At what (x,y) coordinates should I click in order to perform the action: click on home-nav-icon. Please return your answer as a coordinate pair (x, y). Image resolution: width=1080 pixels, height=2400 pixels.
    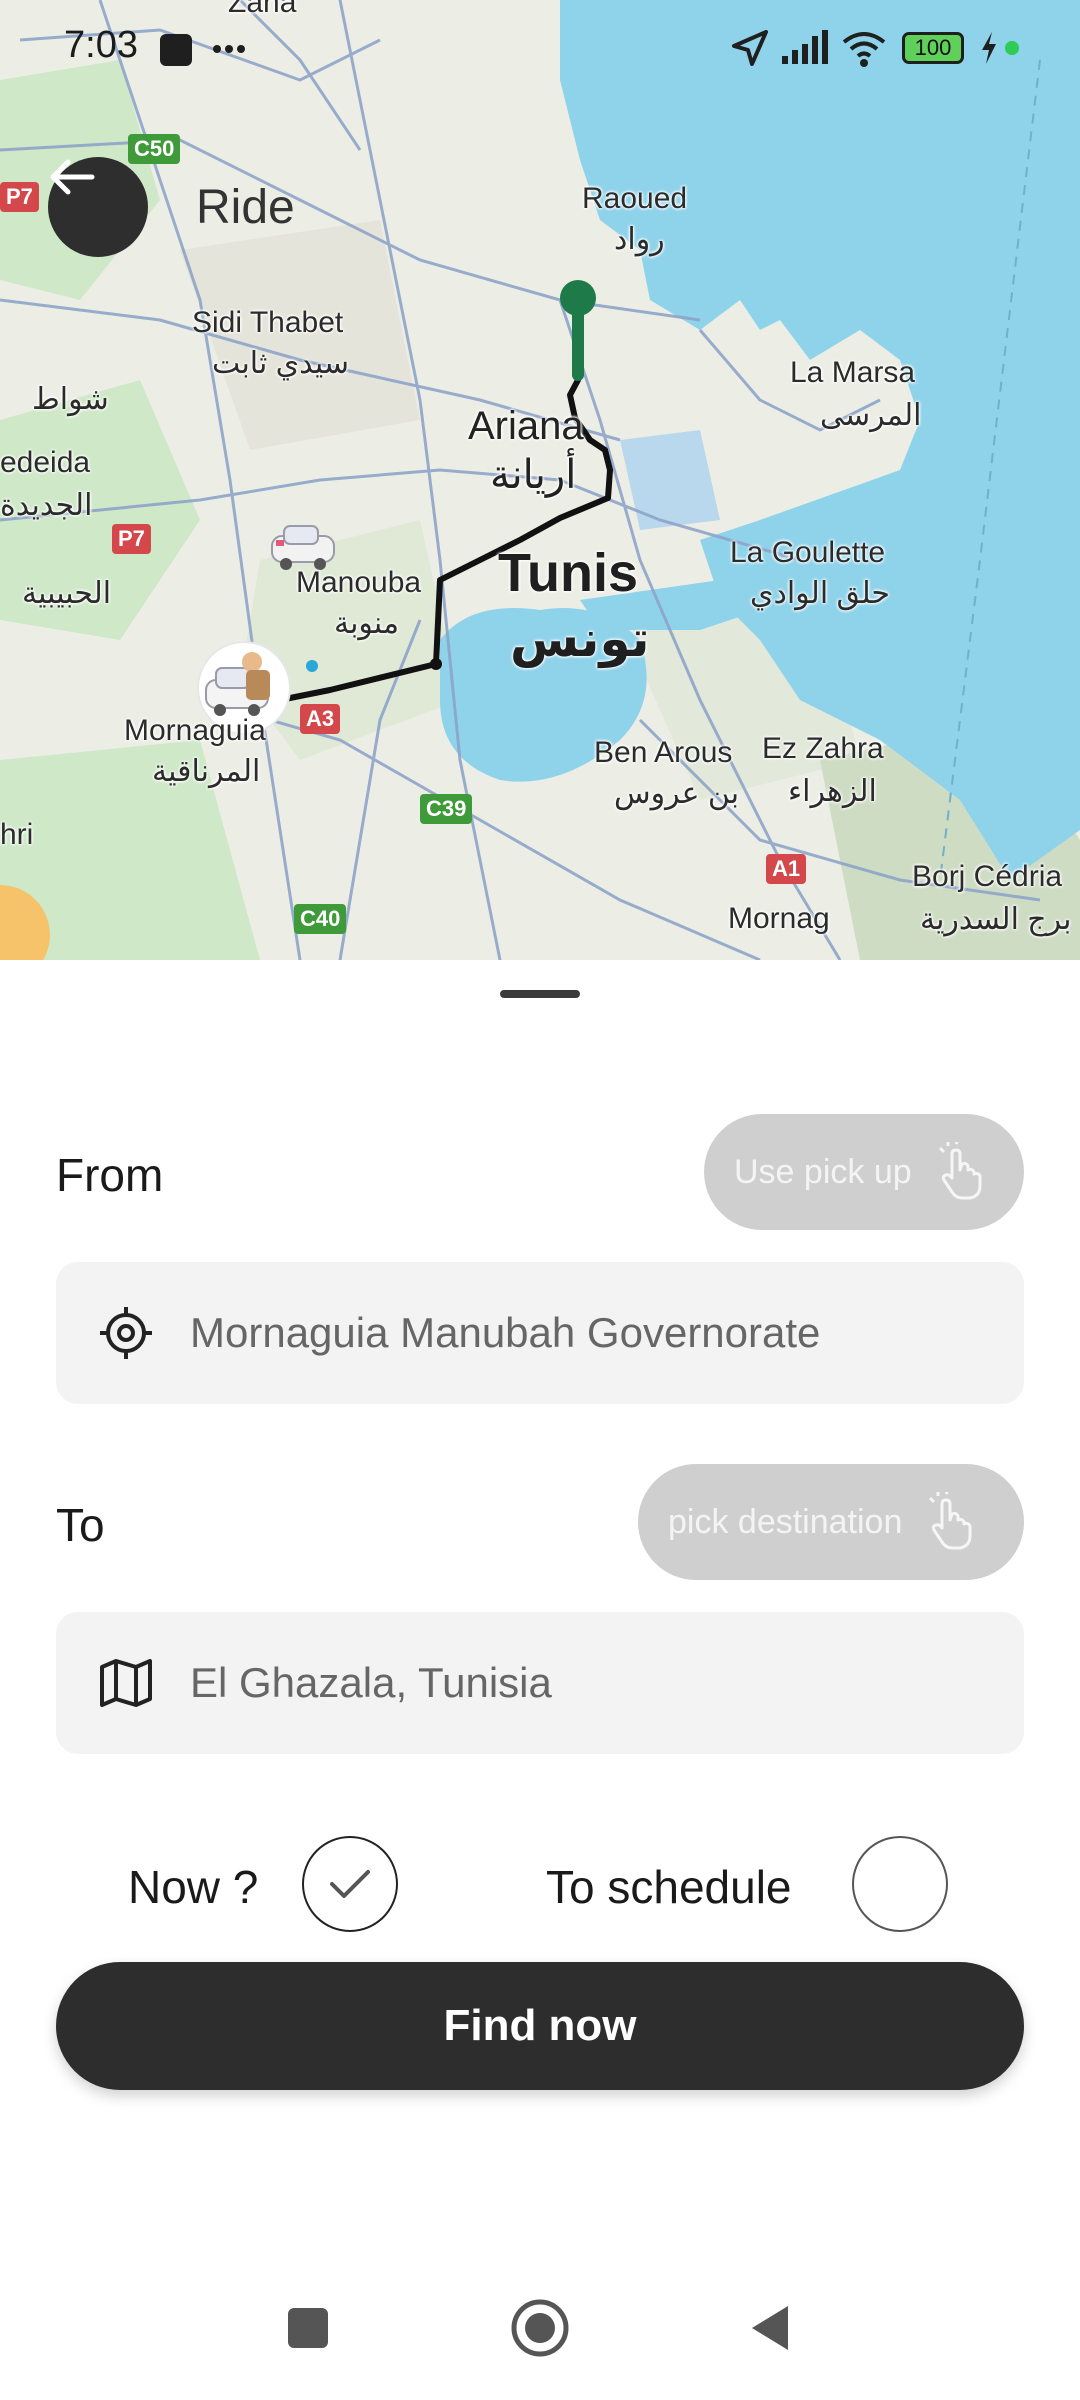
    Looking at the image, I should click on (540, 2328).